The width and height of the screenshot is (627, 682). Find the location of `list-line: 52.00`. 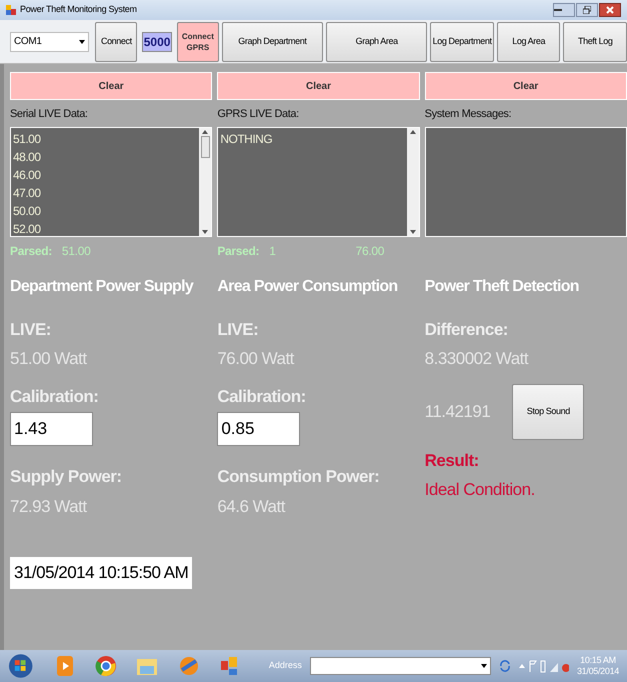

list-line: 52.00 is located at coordinates (27, 229).